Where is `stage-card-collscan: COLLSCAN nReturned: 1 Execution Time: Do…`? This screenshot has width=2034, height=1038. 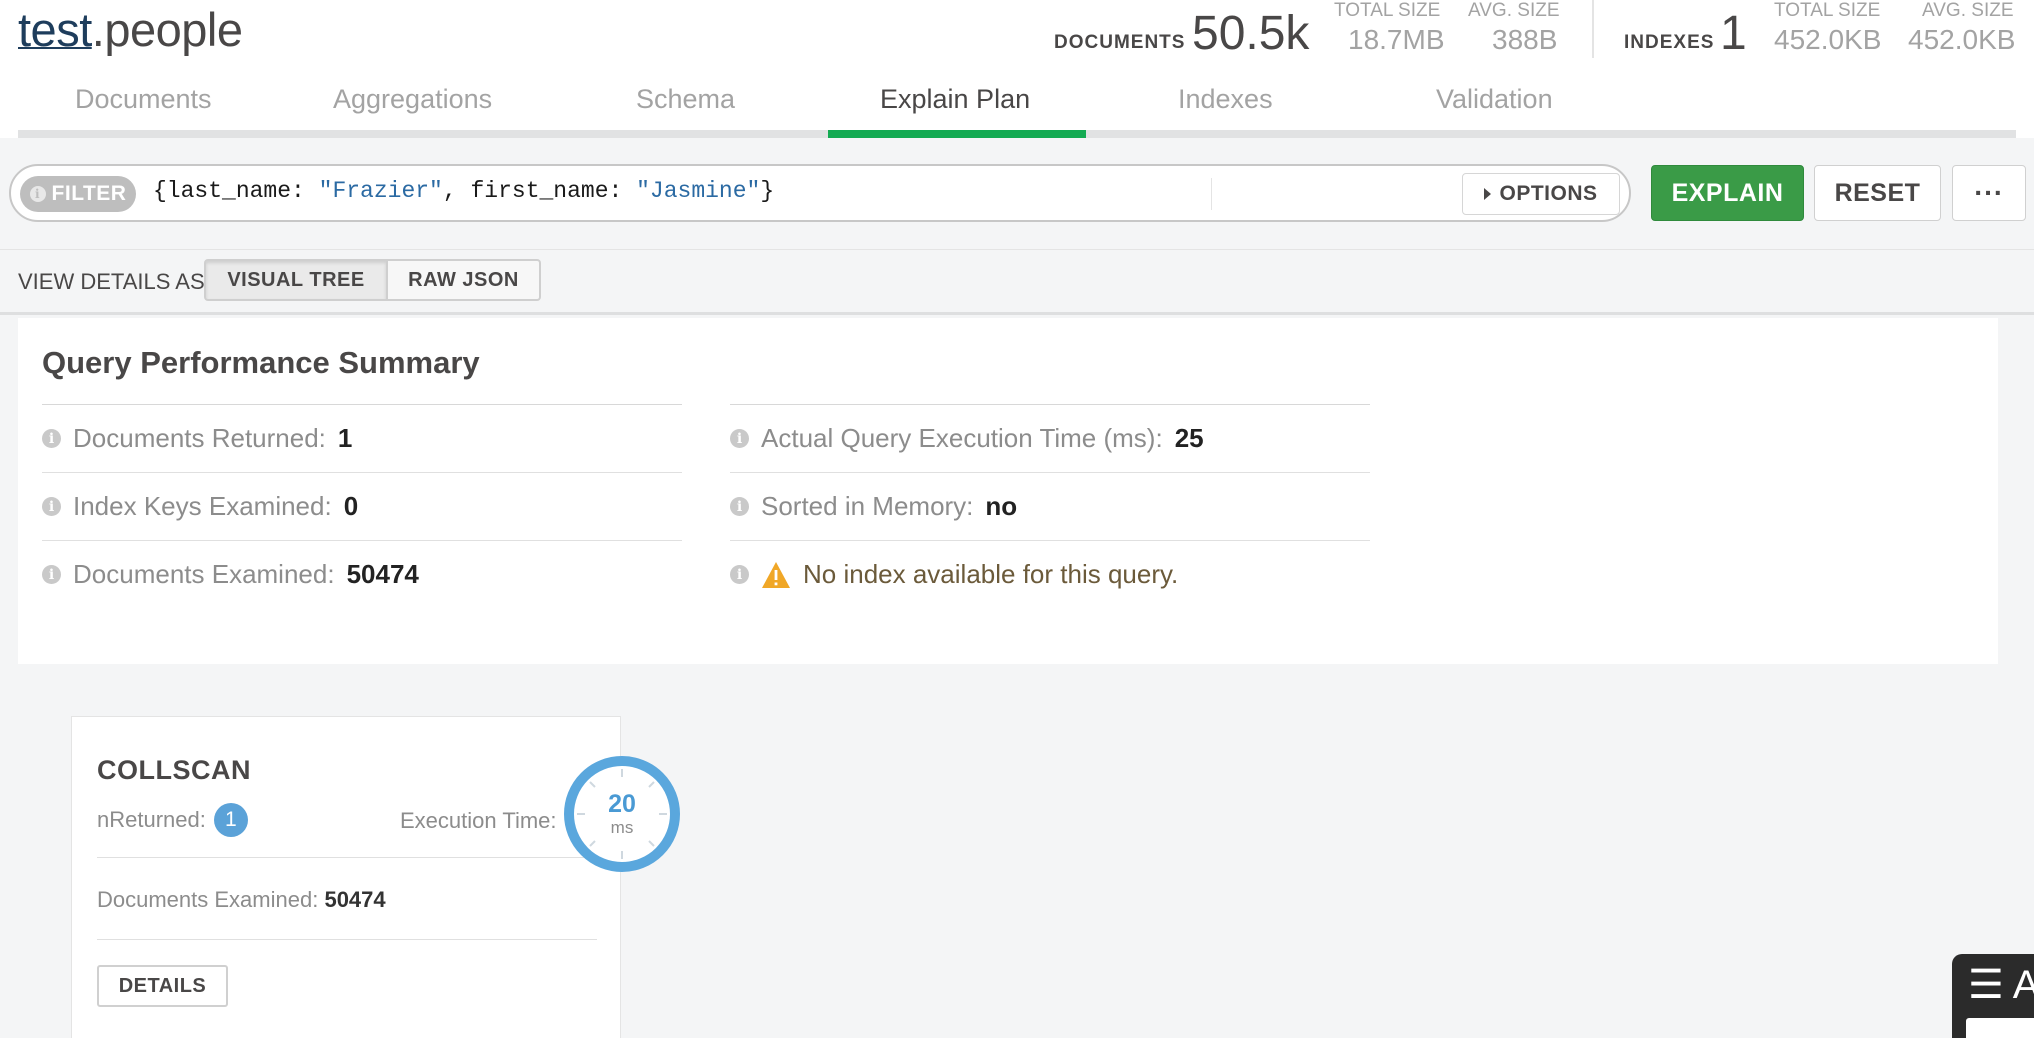
stage-card-collscan: COLLSCAN nReturned: 1 Execution Time: Do… is located at coordinates (346, 877).